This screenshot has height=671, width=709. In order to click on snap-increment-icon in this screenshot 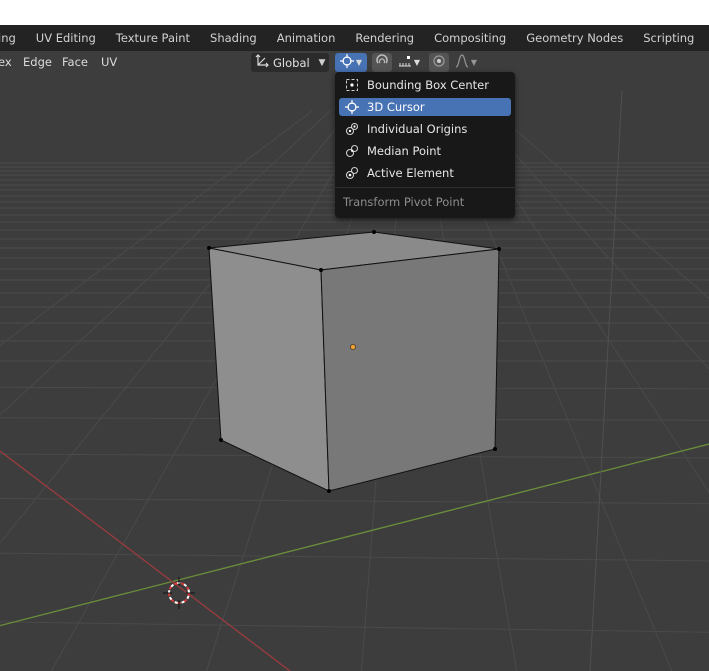, I will do `click(405, 62)`.